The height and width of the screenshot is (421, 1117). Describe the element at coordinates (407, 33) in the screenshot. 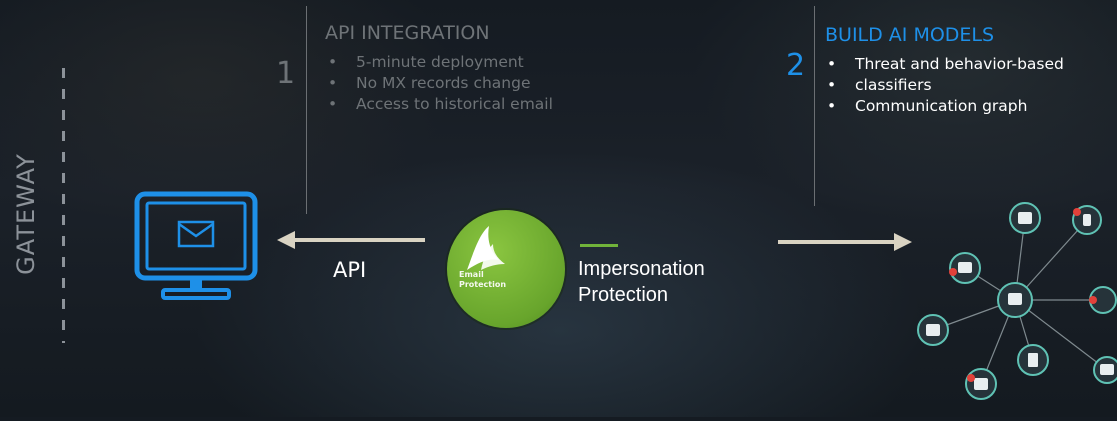

I see `step1-title: API INTEGRATION` at that location.